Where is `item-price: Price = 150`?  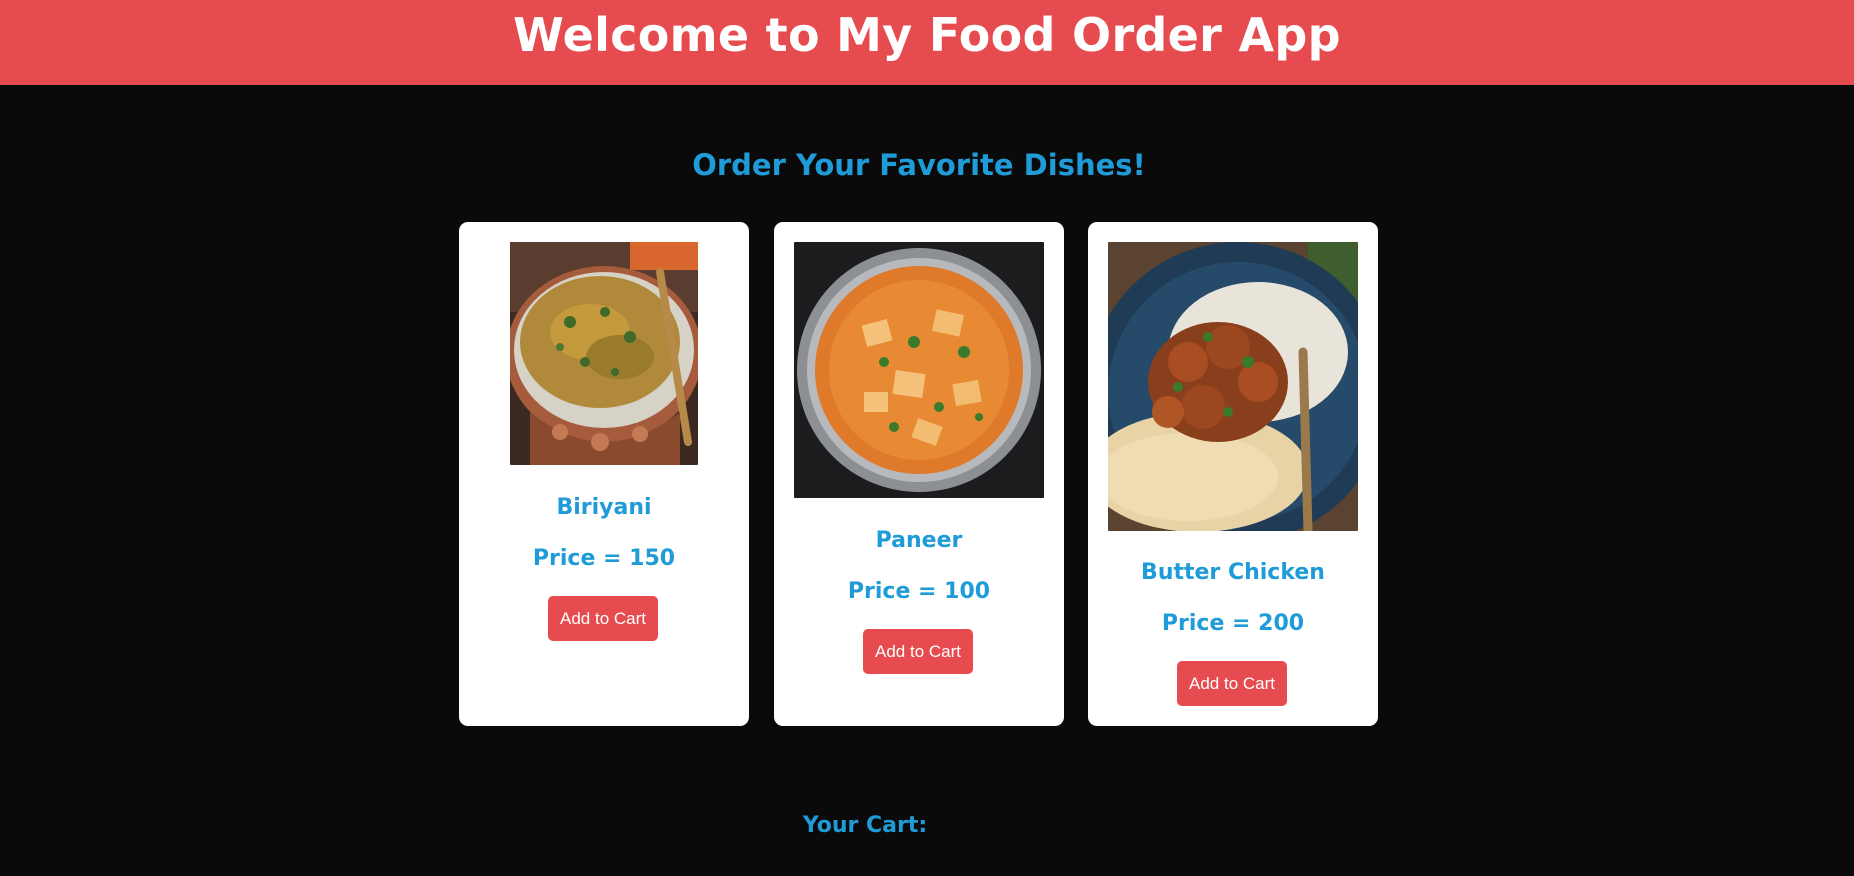
item-price: Price = 150 is located at coordinates (604, 558).